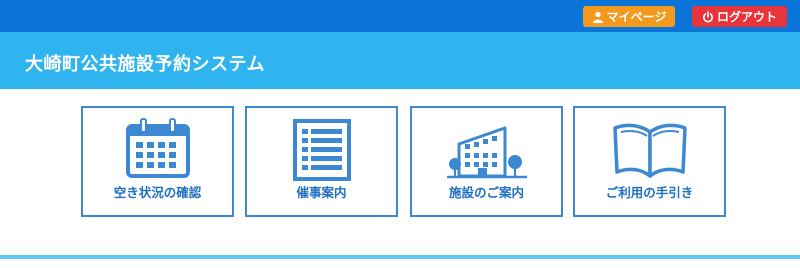  Describe the element at coordinates (157, 148) in the screenshot. I see `calendar-icon` at that location.